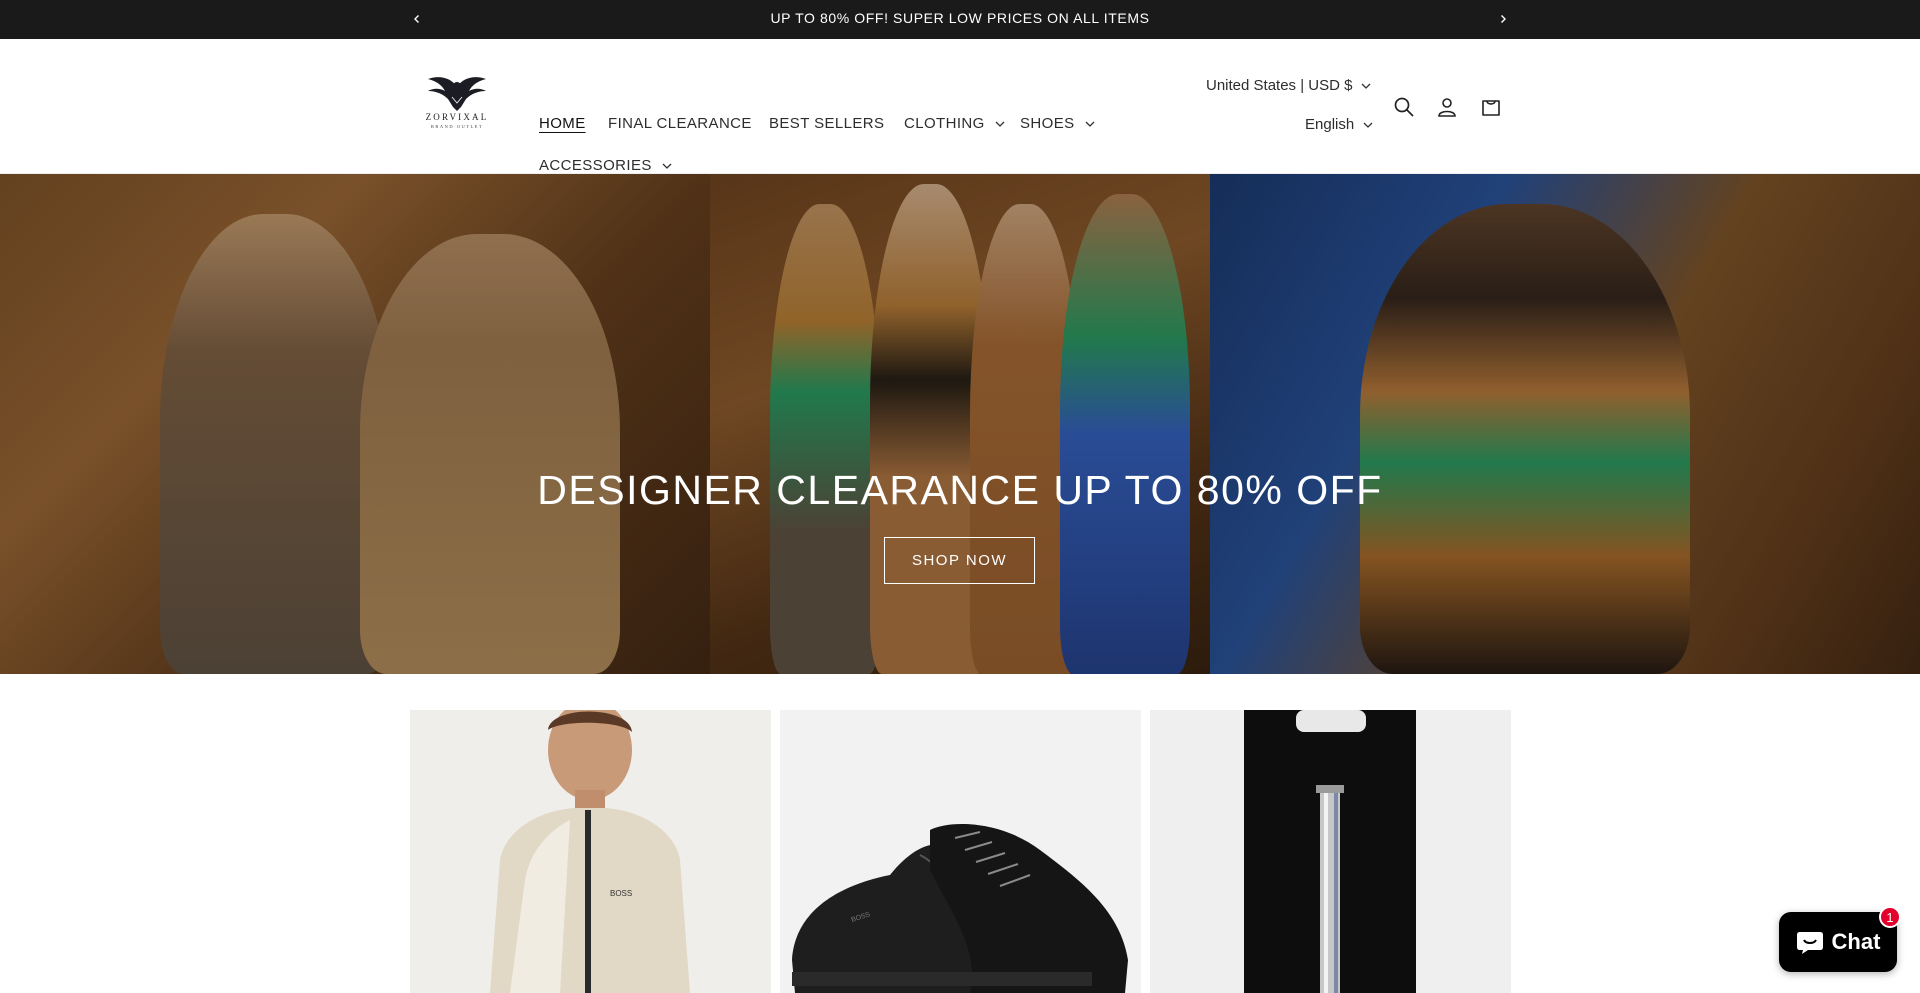 The height and width of the screenshot is (993, 1920). I want to click on chevron-right-icon, so click(1503, 19).